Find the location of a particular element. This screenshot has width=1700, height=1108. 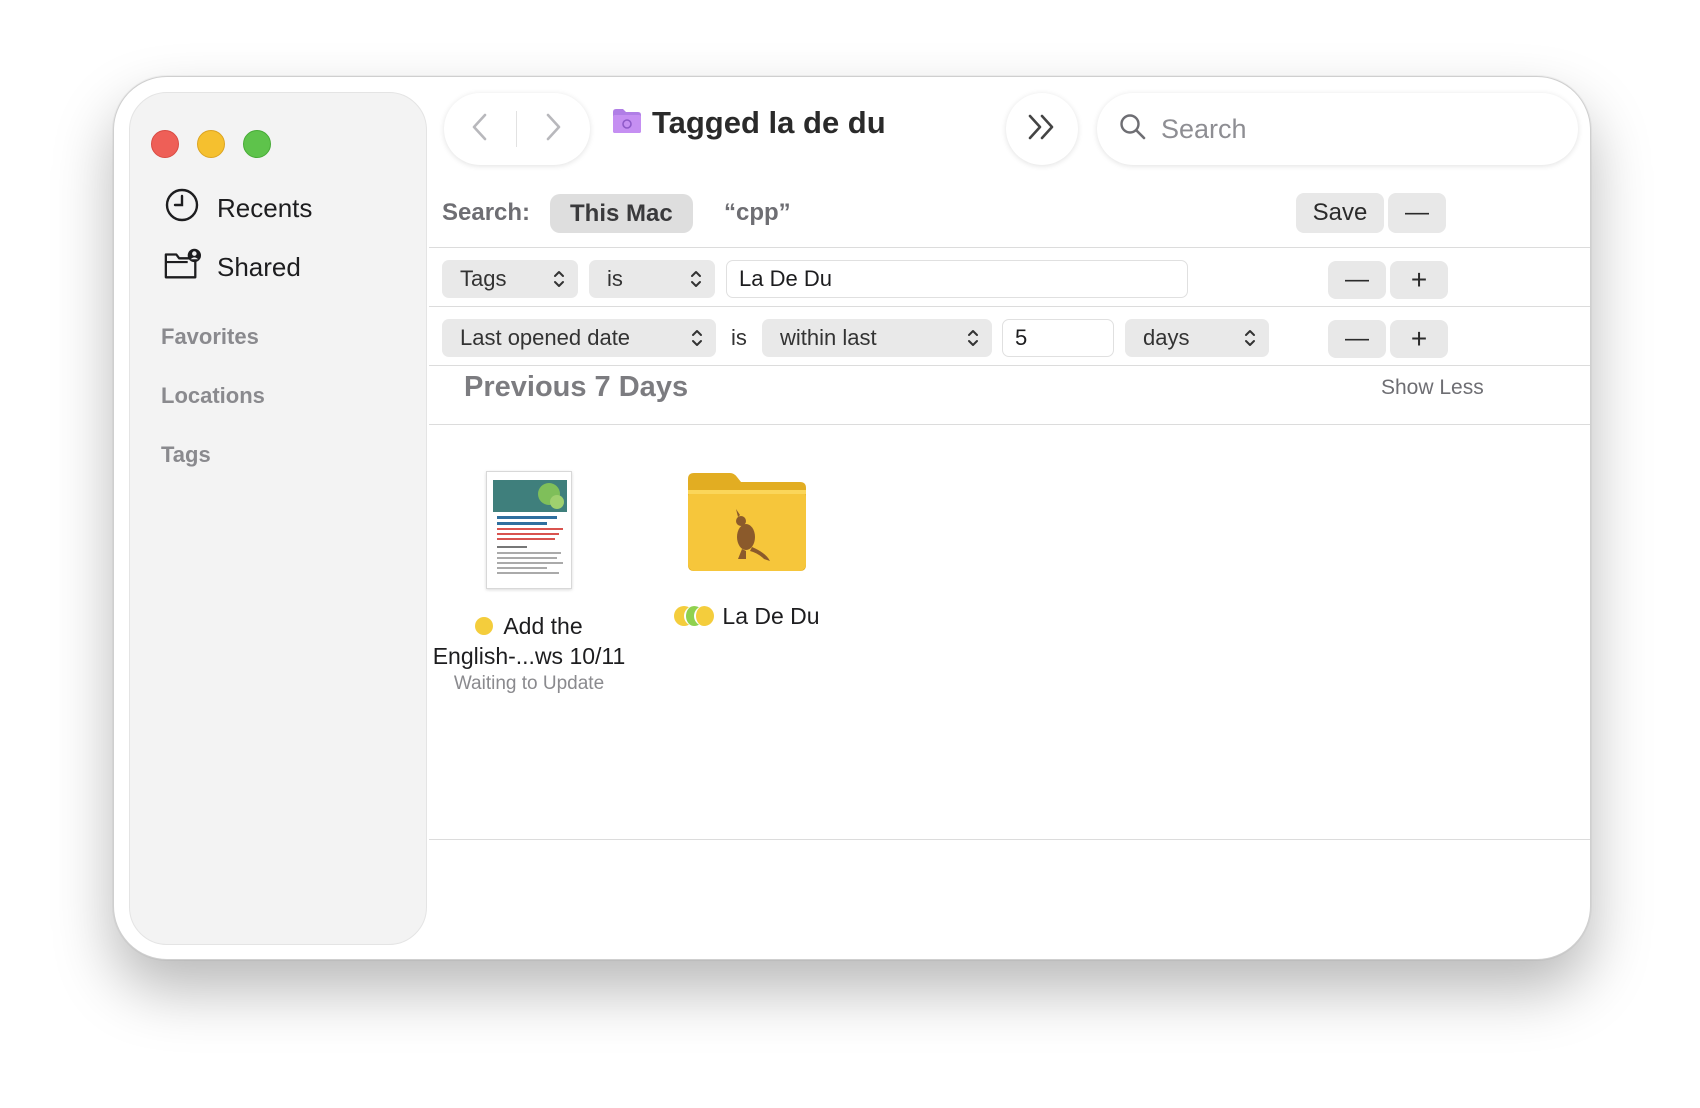

remove-search-button: — is located at coordinates (1417, 213).